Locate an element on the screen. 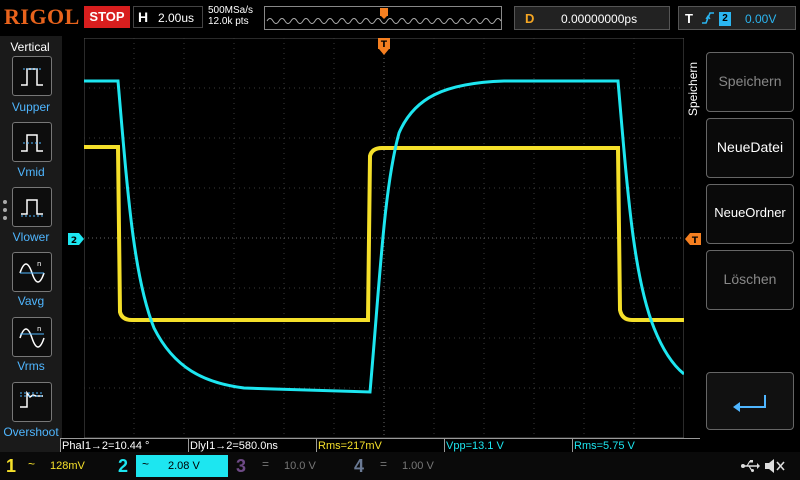 This screenshot has width=800, height=480. trigger-position-marker: T is located at coordinates (384, 47).